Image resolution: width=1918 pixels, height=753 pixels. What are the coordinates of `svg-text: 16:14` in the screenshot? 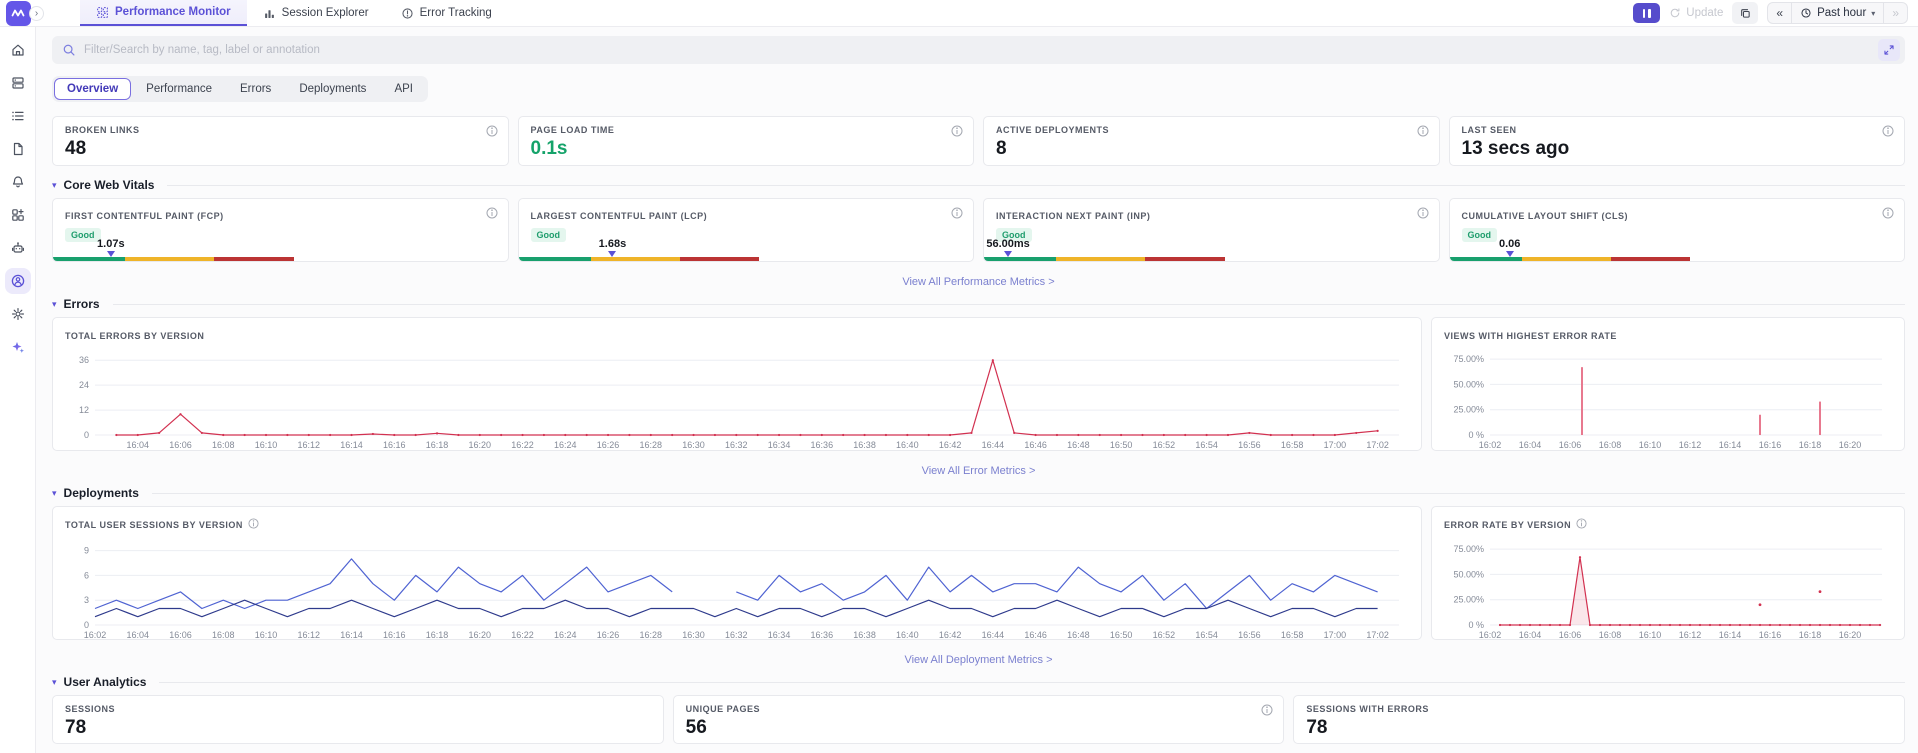 It's located at (1730, 445).